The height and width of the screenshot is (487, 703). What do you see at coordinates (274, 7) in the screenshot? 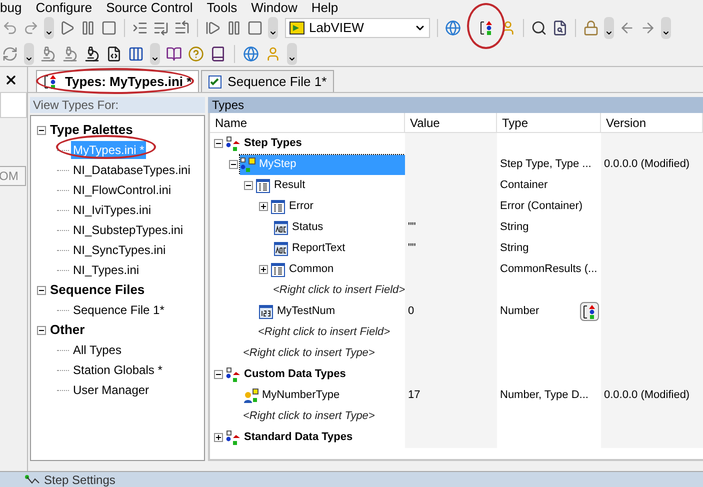
I see `menu-item: Window` at bounding box center [274, 7].